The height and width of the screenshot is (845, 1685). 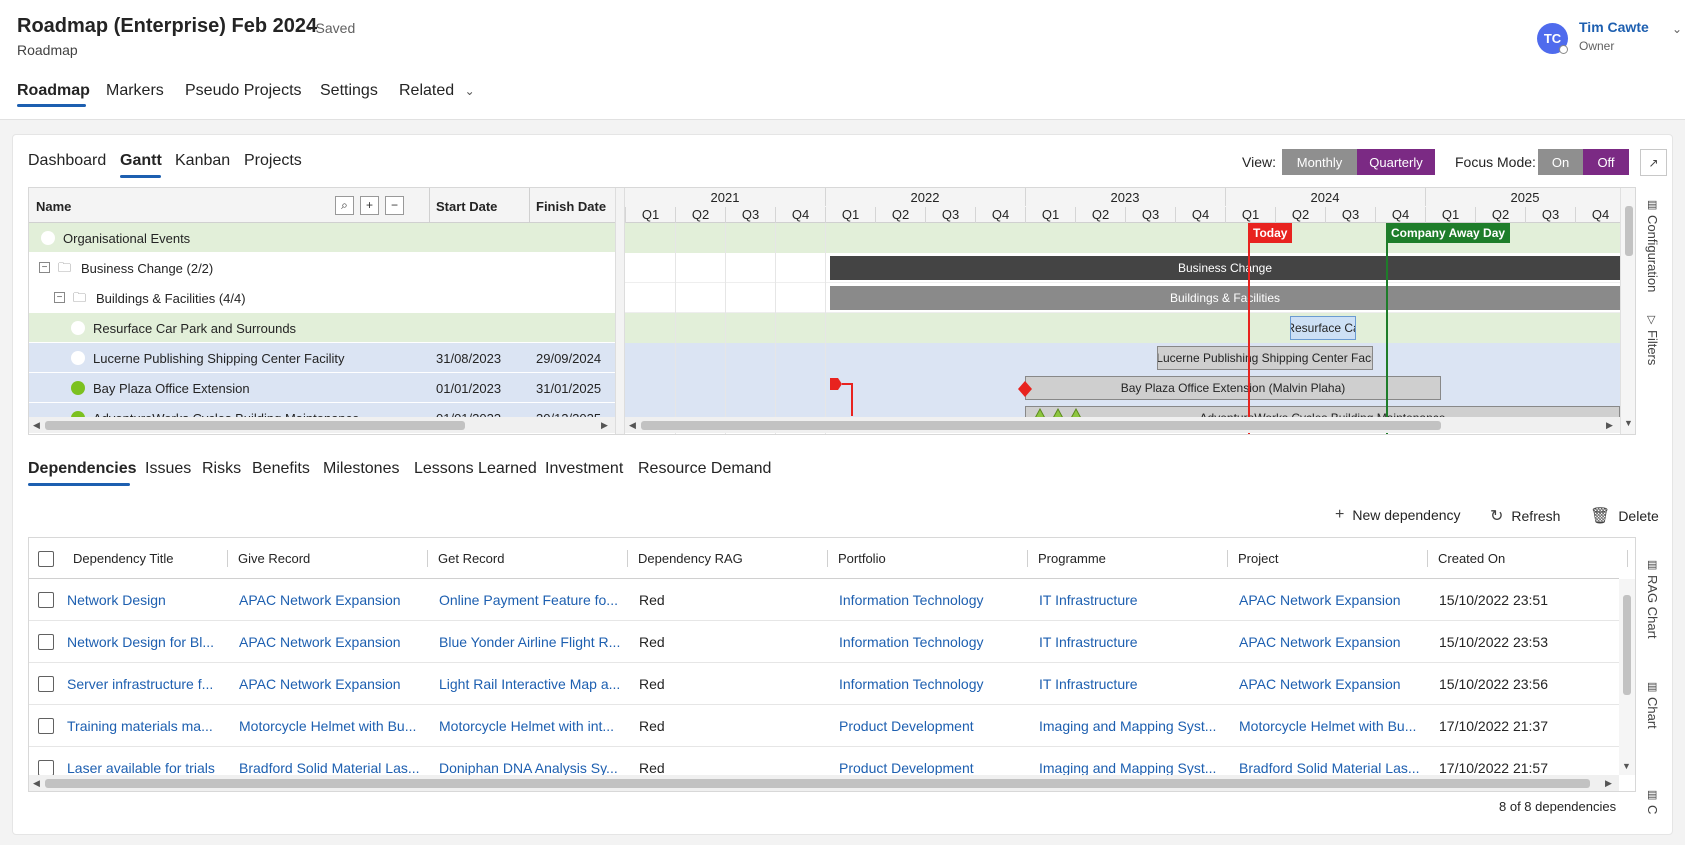 What do you see at coordinates (243, 91) in the screenshot?
I see `tab-pseudo-projects: Pseudo Projects` at bounding box center [243, 91].